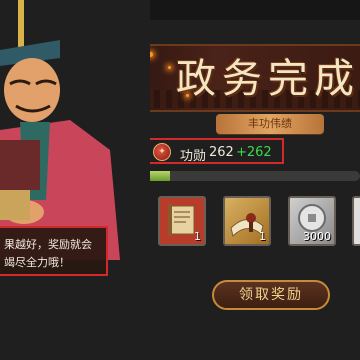 Image resolution: width=360 pixels, height=360 pixels. I want to click on merit-progress-bar, so click(252, 176).